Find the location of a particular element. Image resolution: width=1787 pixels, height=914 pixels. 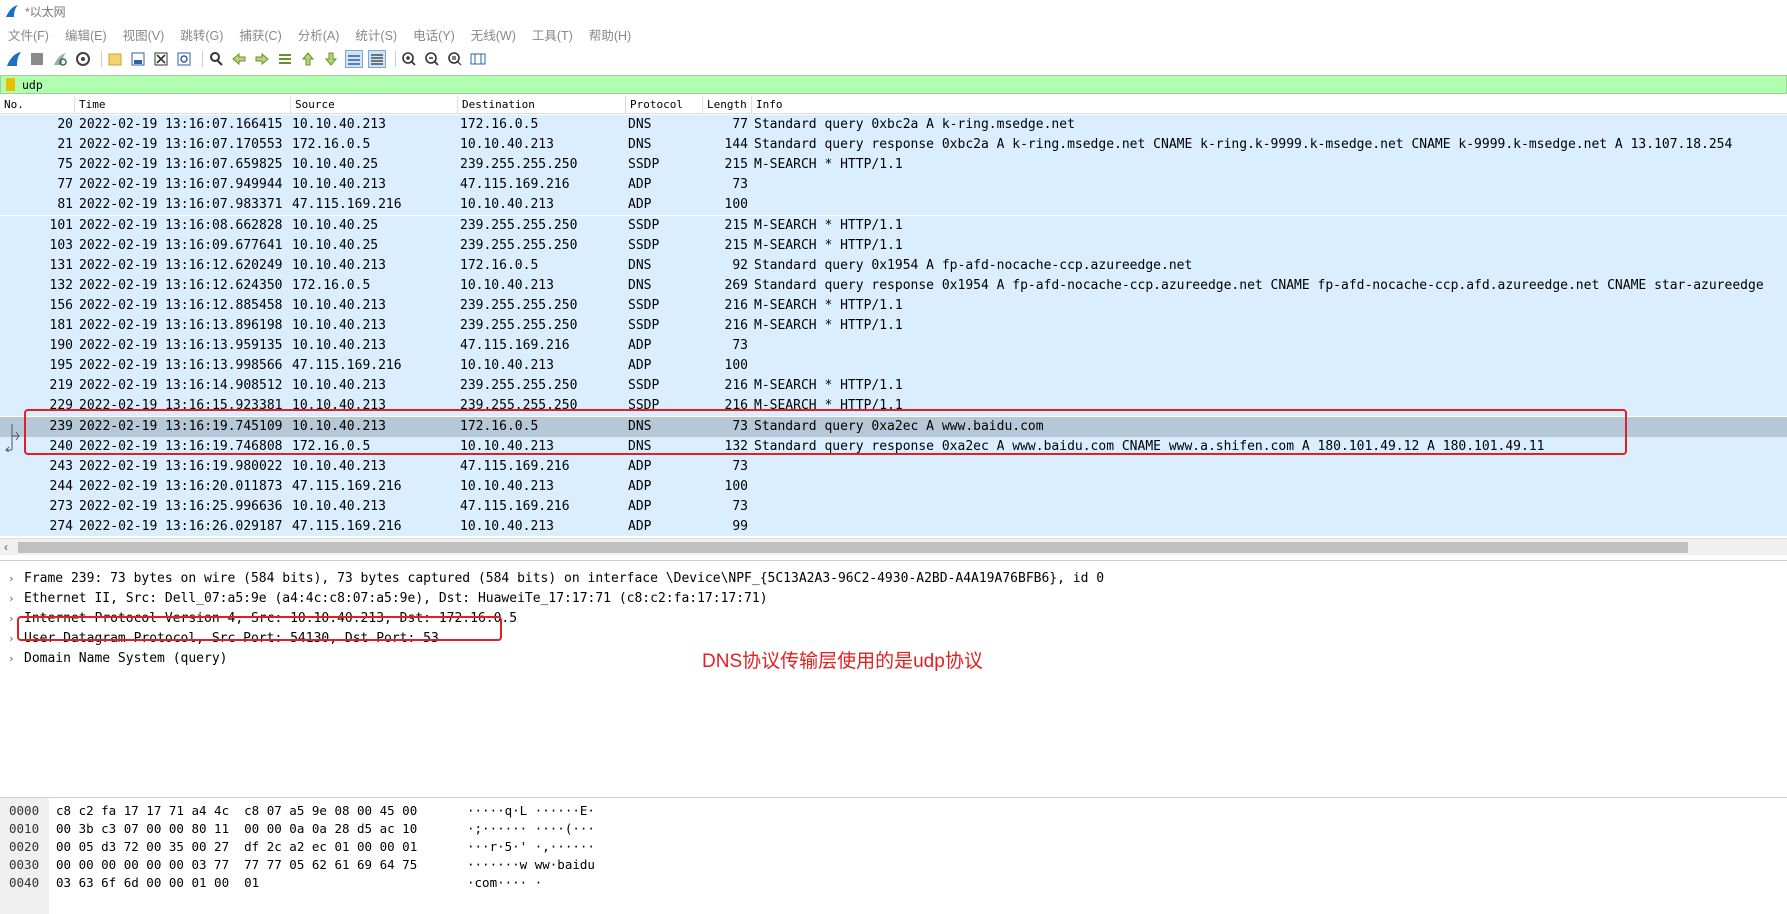

cell-time: 2022-02-19 13:16:25.996636 is located at coordinates (181, 506).